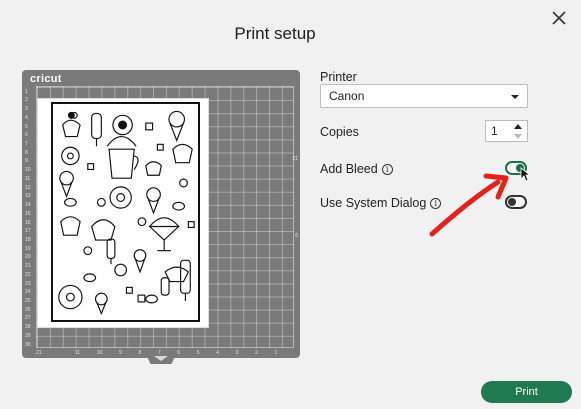 The image size is (581, 409). I want to click on ruler-tick-label: 17, so click(28, 231).